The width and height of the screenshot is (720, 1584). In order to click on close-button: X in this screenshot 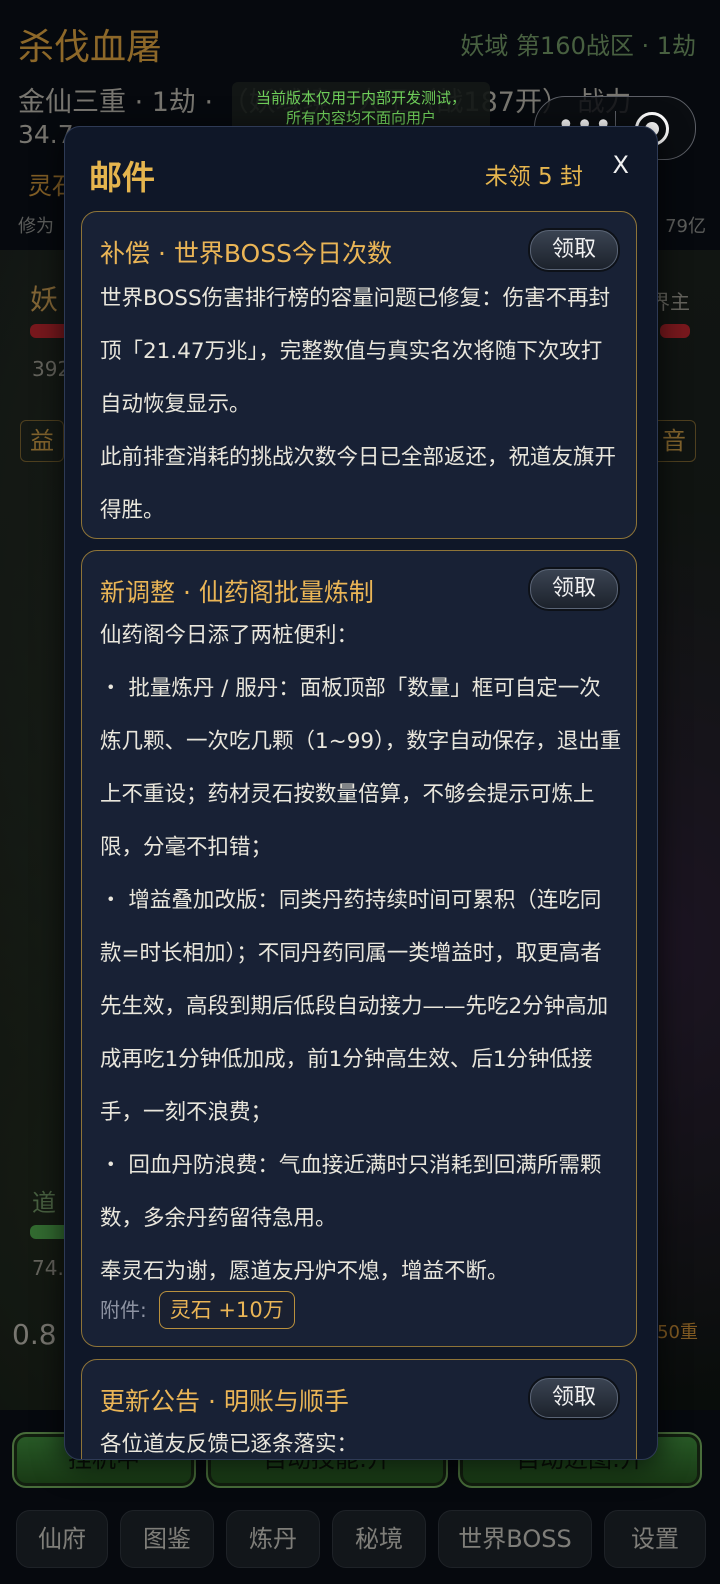, I will do `click(621, 165)`.